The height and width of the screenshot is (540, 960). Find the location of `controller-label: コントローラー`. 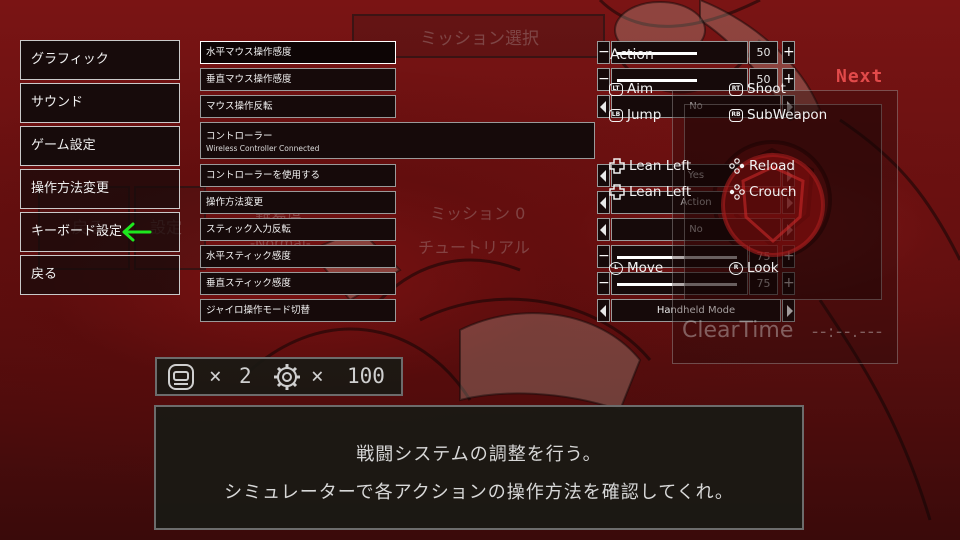

controller-label: コントローラー is located at coordinates (239, 136).